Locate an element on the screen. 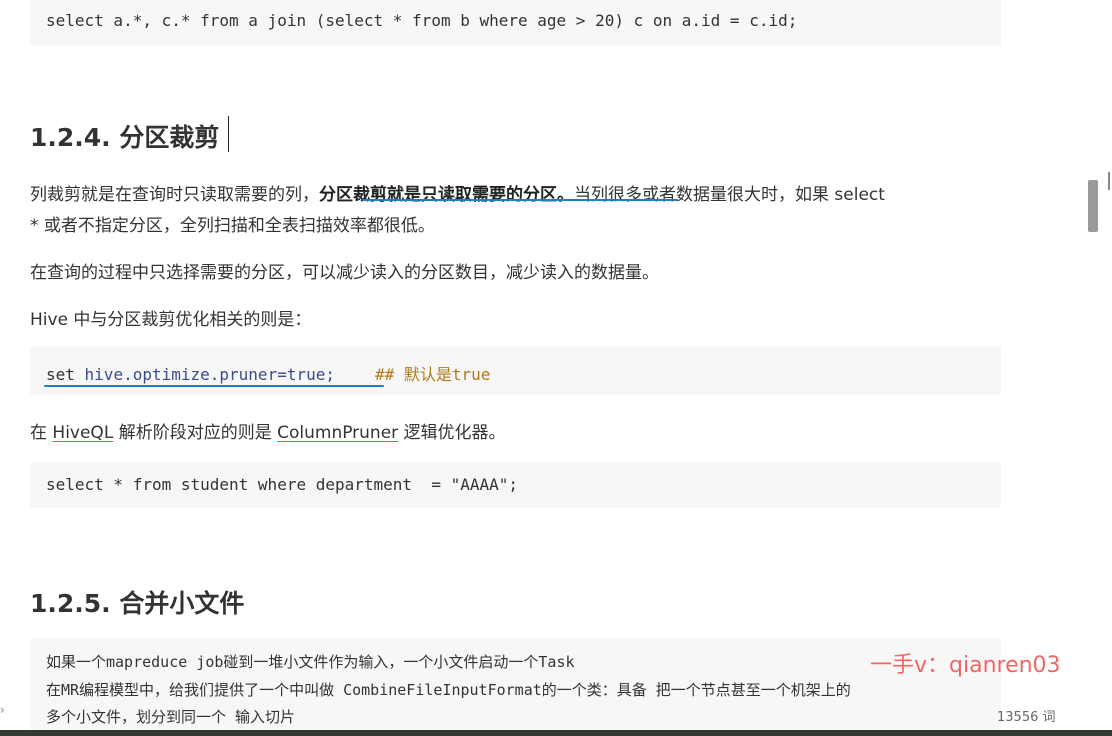 Image resolution: width=1112 pixels, height=736 pixels. vertical-scrollbar is located at coordinates (1099, 365).